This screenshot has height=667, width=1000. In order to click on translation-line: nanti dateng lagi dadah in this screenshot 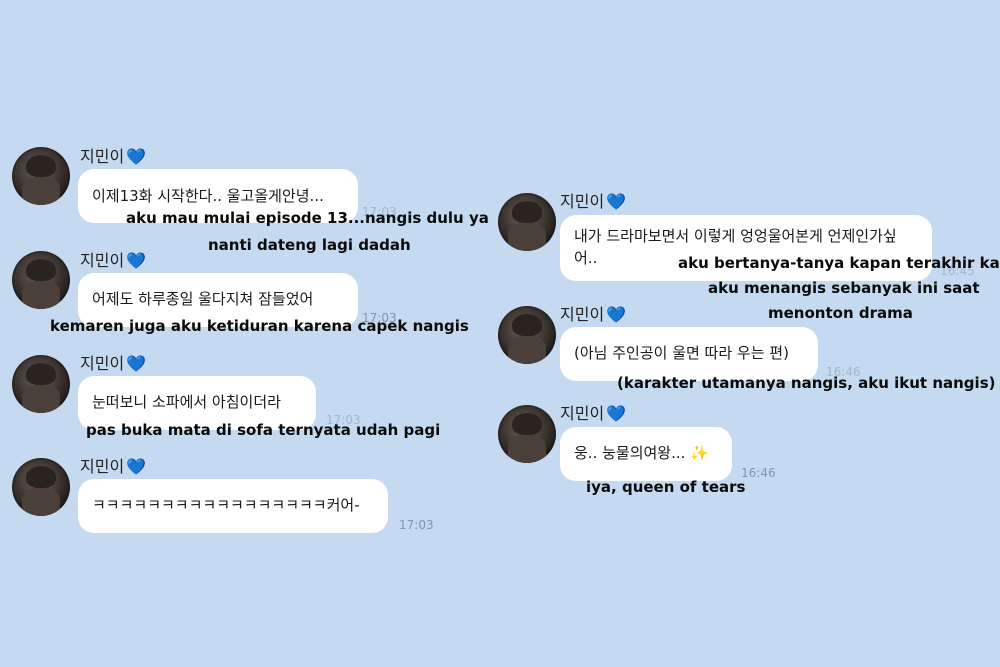, I will do `click(309, 245)`.